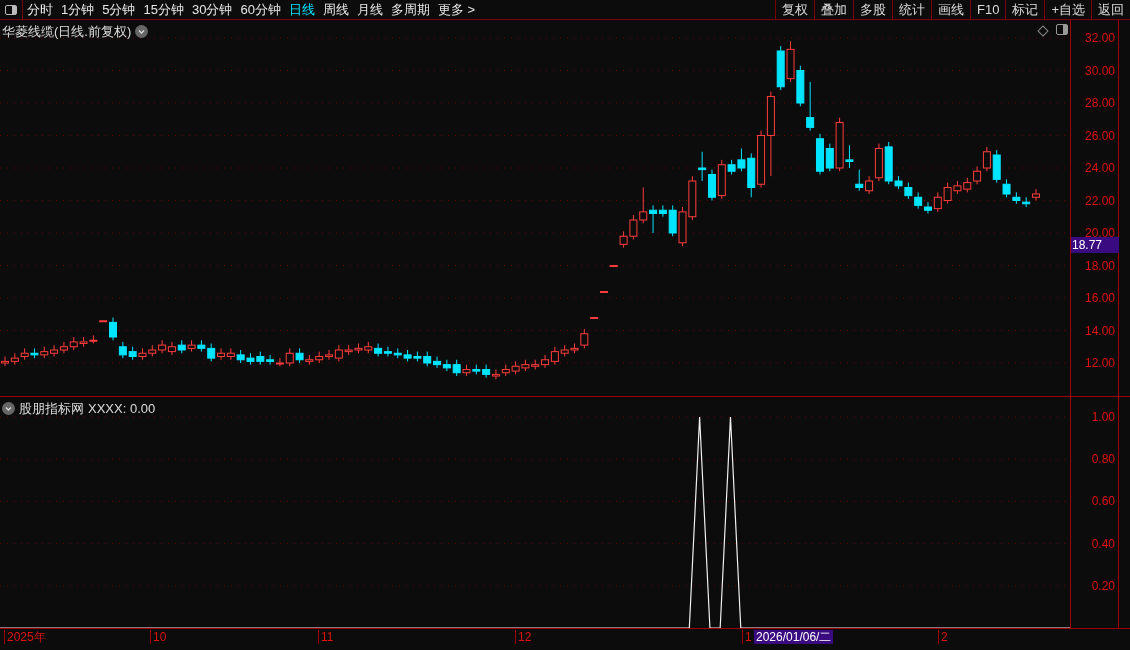 Image resolution: width=1130 pixels, height=650 pixels. I want to click on indicator-value: : 0.00, so click(139, 409).